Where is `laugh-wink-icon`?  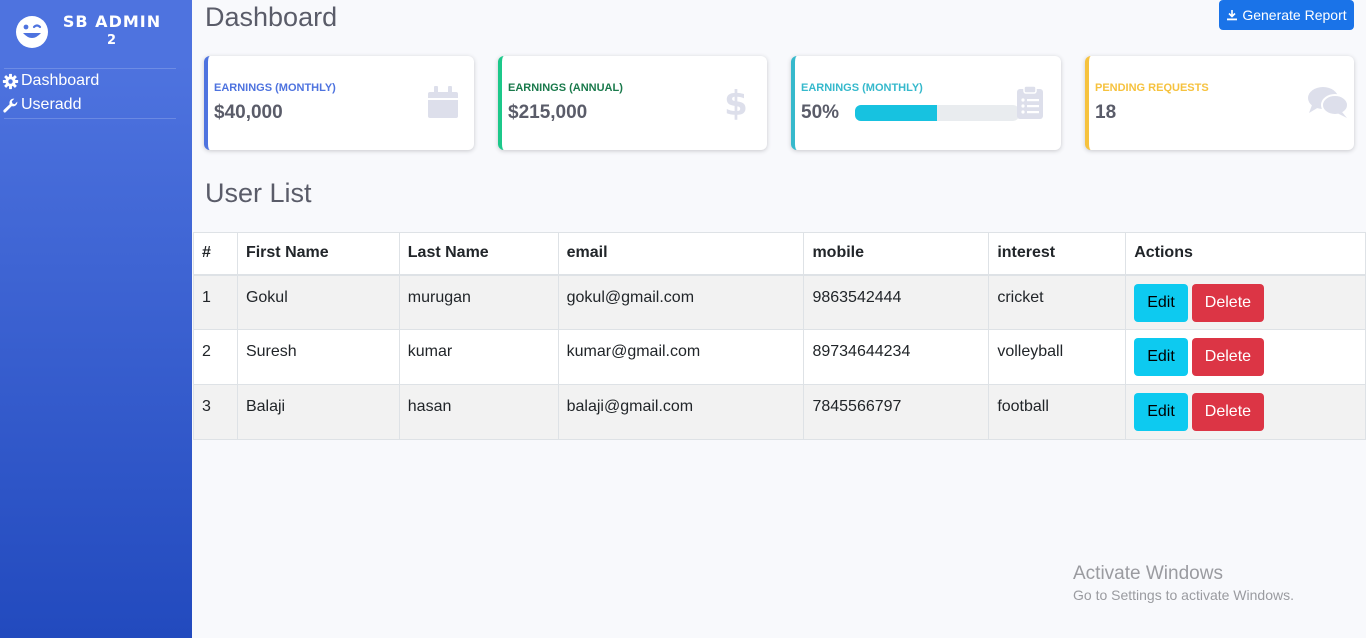
laugh-wink-icon is located at coordinates (32, 32).